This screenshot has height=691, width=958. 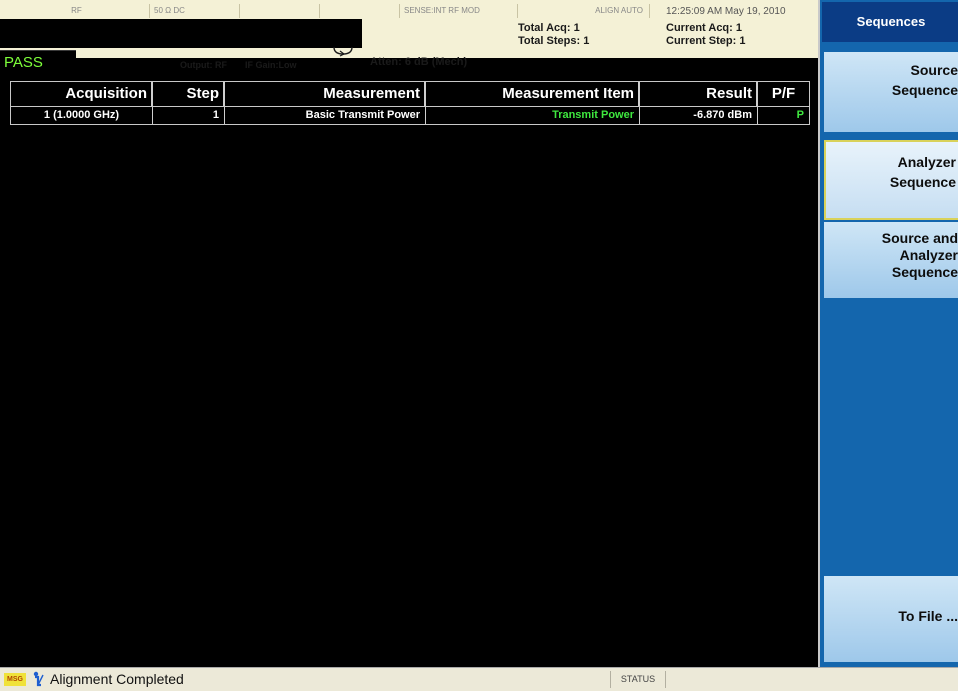 What do you see at coordinates (584, 11) in the screenshot?
I see `header-strip-align: ALIGN AUTO` at bounding box center [584, 11].